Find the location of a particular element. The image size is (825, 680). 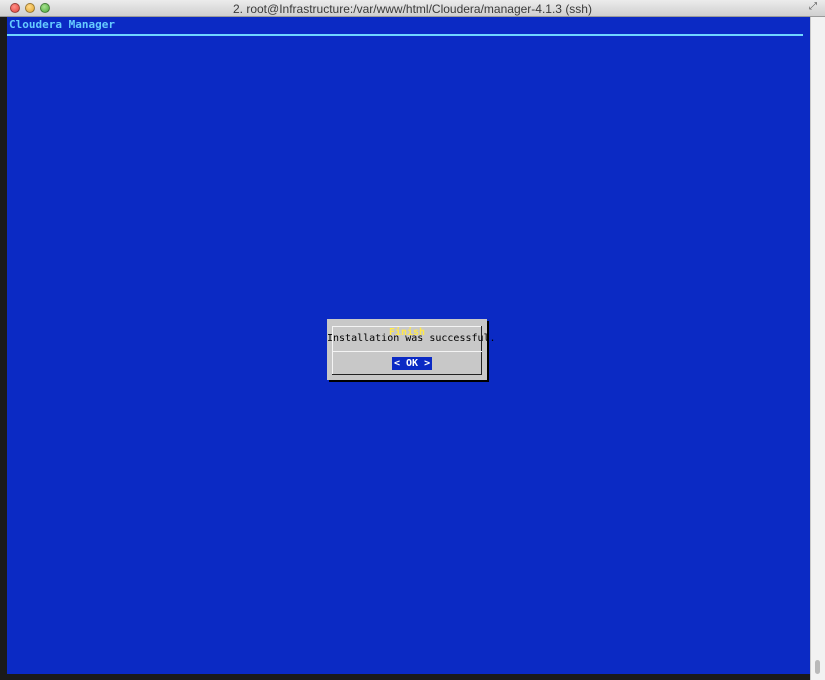

scrollbar-thumb is located at coordinates (817, 667).